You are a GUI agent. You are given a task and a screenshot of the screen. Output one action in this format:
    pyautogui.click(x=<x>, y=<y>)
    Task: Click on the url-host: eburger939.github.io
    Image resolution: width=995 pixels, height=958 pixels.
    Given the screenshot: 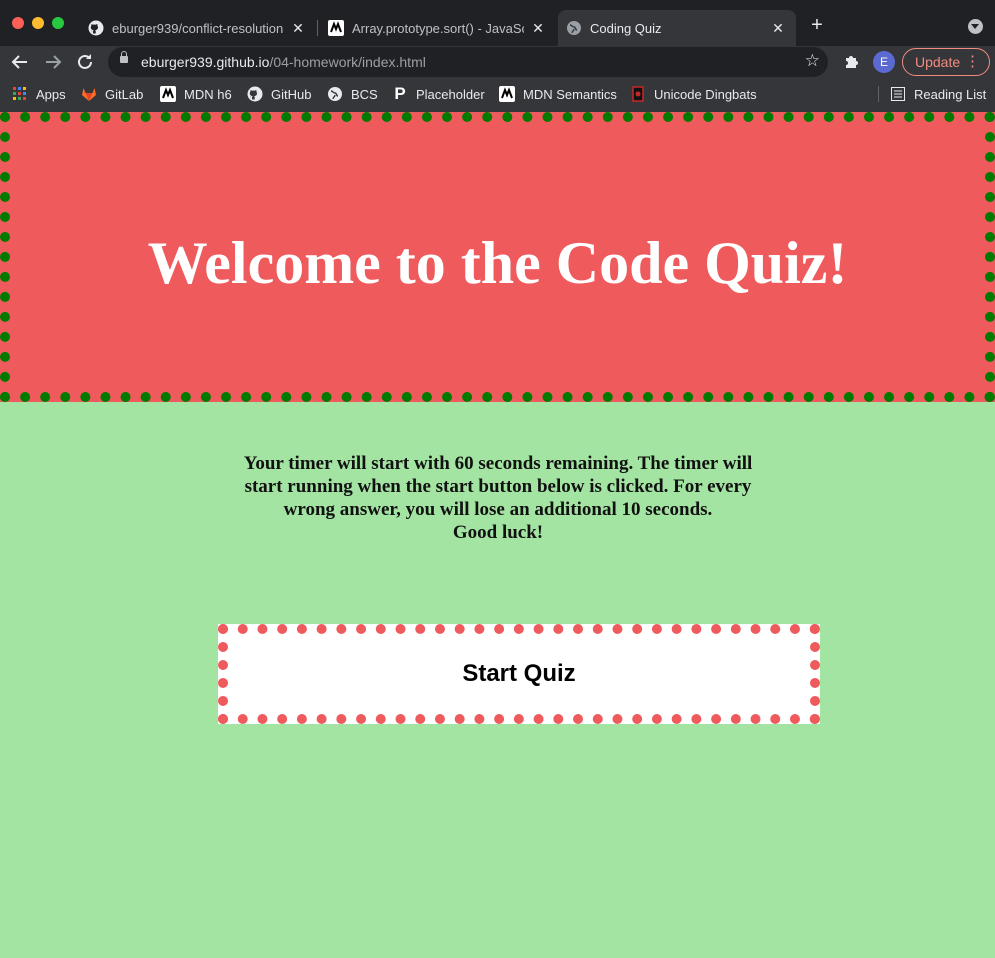 What is the action you would take?
    pyautogui.click(x=205, y=62)
    